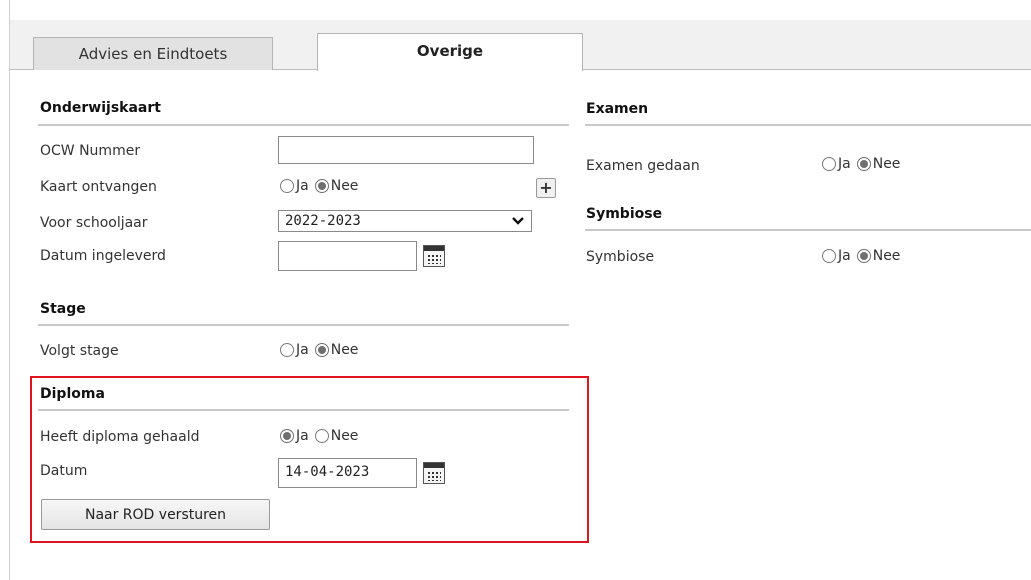  What do you see at coordinates (63, 309) in the screenshot?
I see `section-title-stage: Stage` at bounding box center [63, 309].